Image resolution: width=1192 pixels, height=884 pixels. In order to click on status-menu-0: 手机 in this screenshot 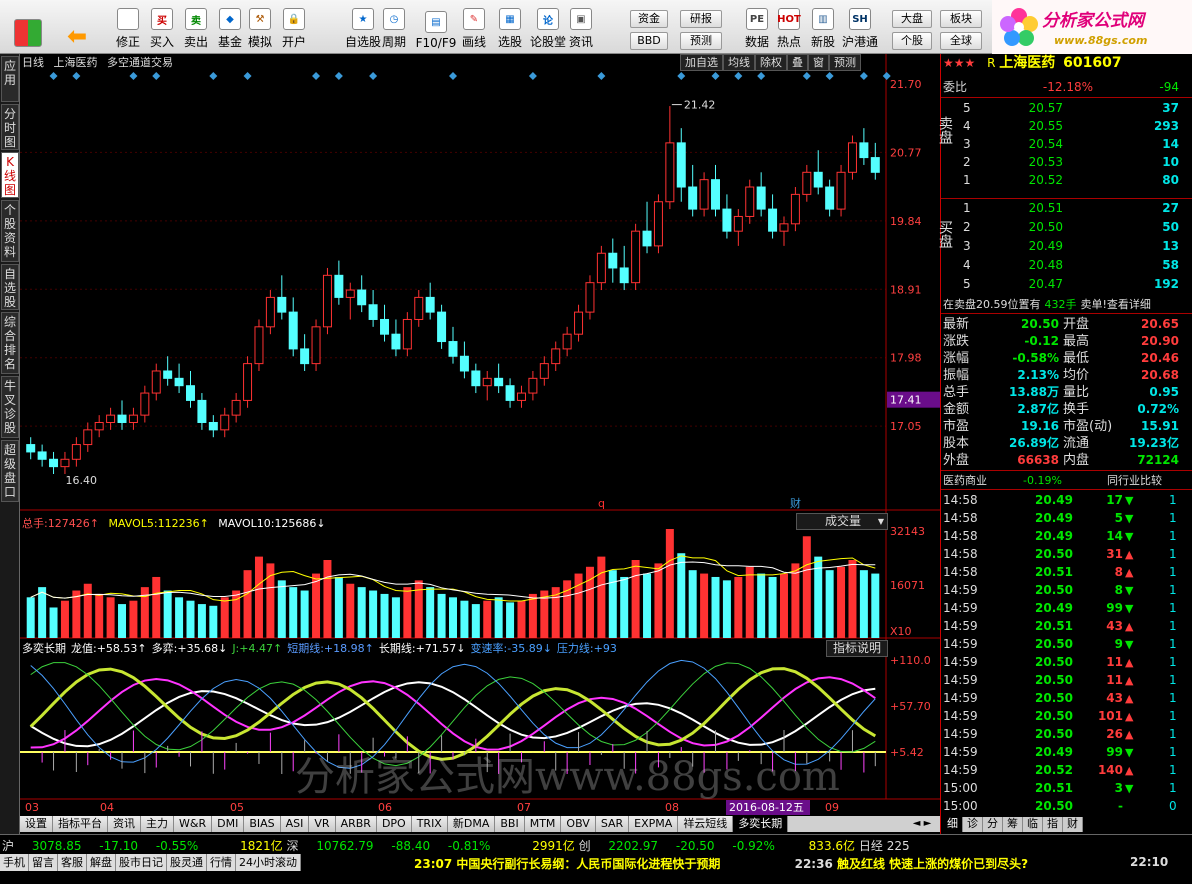, I will do `click(14, 862)`.